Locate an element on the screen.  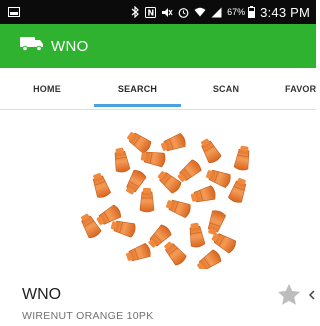
status-bar: N 67% 3:43 PM is located at coordinates (158, 12).